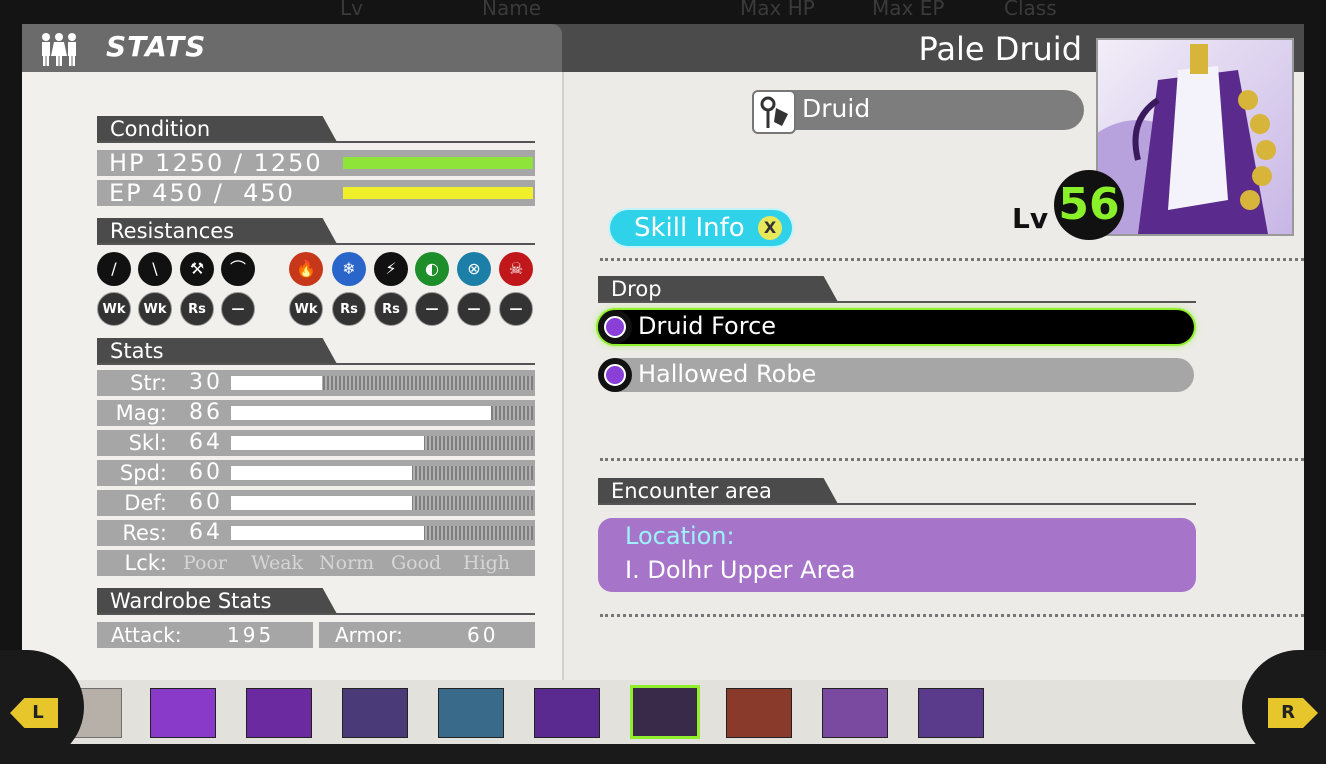  I want to click on class-label: Druid, so click(836, 108).